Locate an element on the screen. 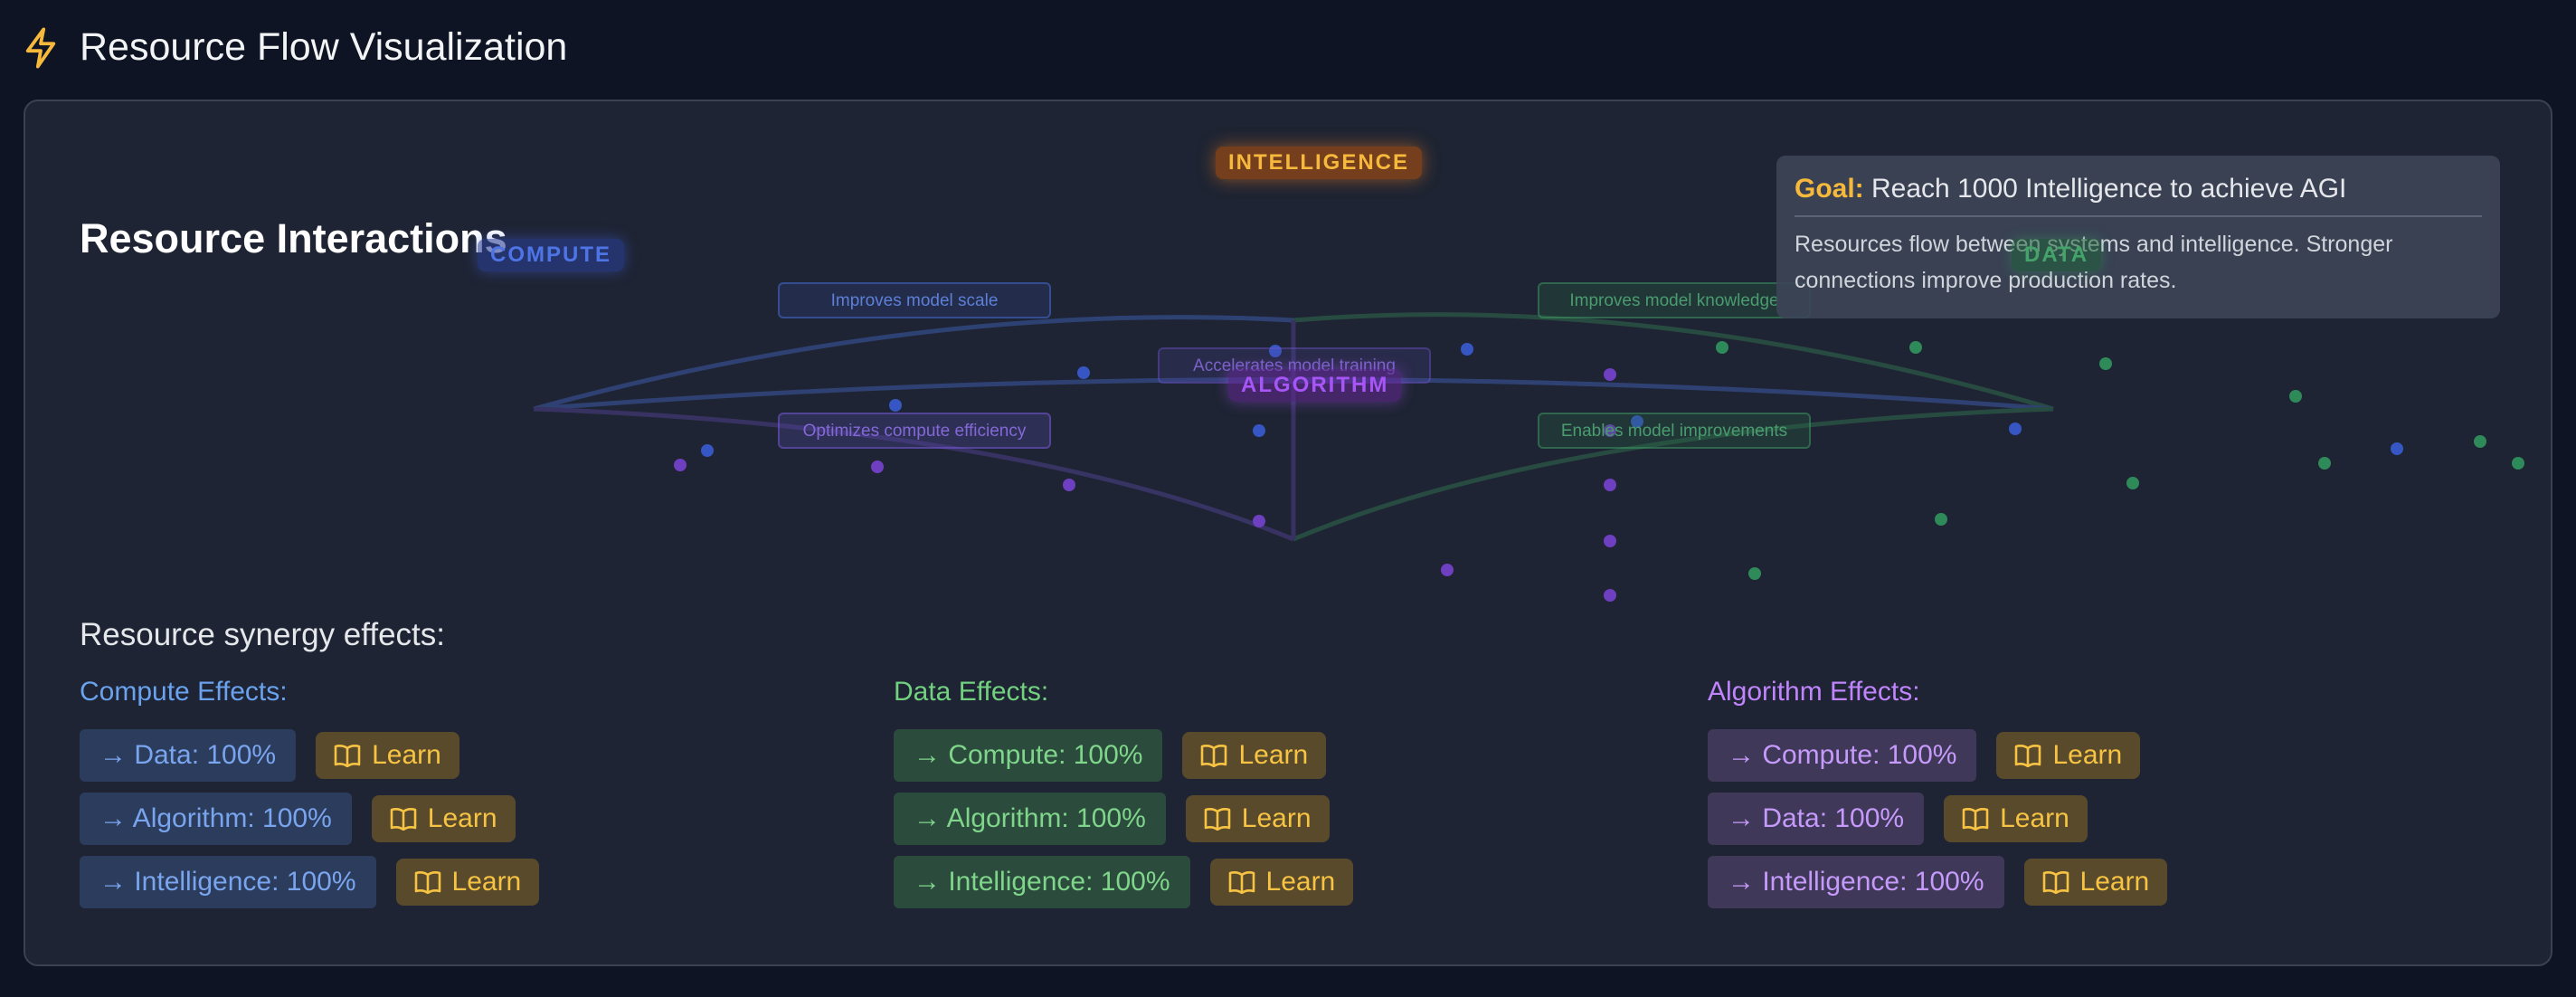  section-title: Resource Interactions is located at coordinates (293, 238).